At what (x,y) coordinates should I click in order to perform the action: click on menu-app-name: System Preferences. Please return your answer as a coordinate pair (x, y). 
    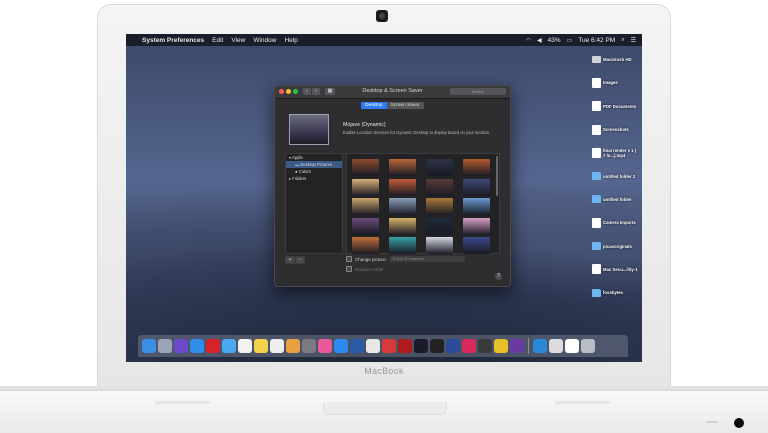
    Looking at the image, I should click on (173, 40).